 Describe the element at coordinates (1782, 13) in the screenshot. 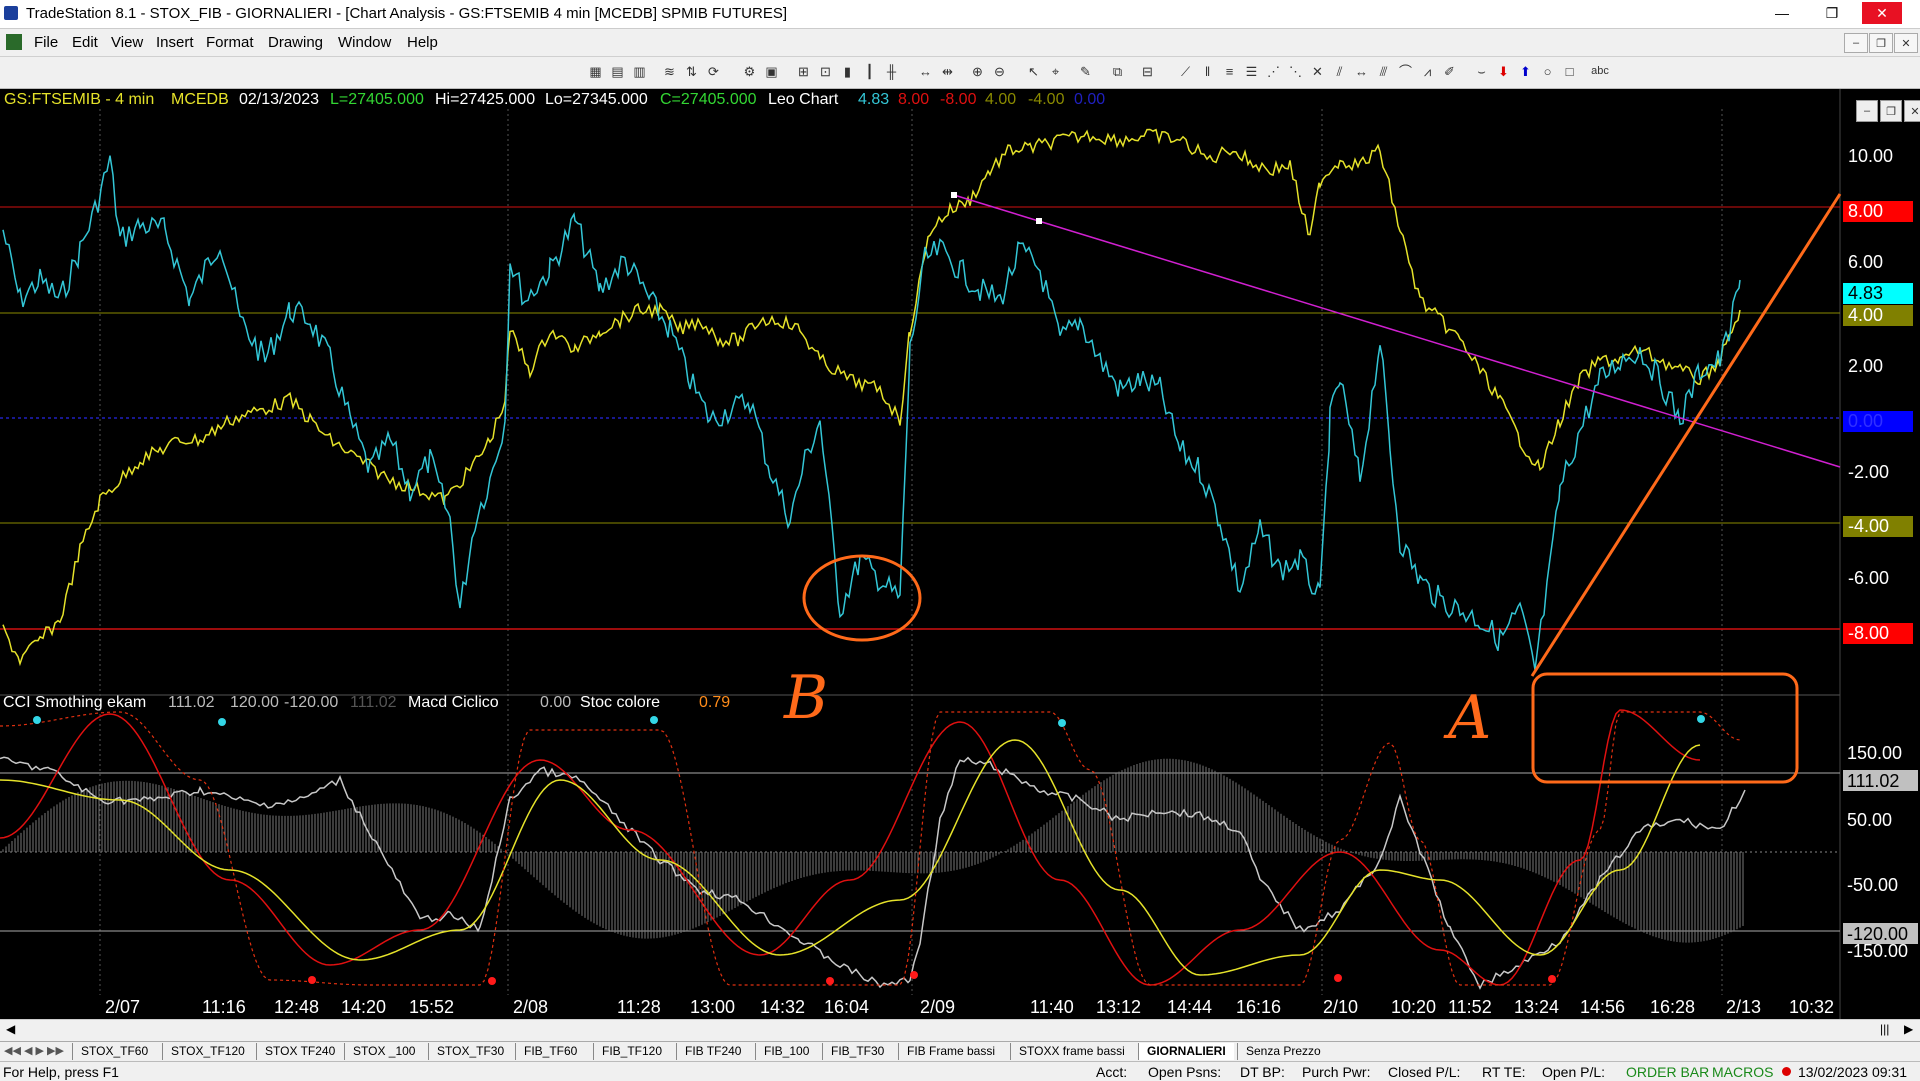

I see `minimize-button: —` at that location.